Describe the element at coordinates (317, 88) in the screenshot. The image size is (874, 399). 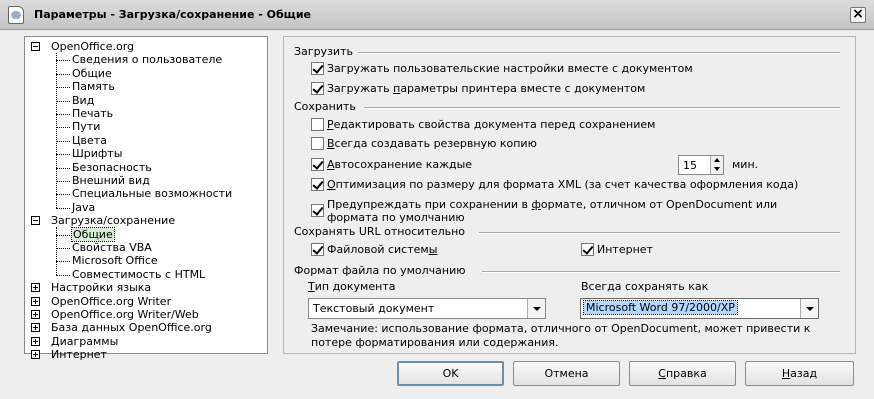
I see `load-printer-settings-checkbox` at that location.